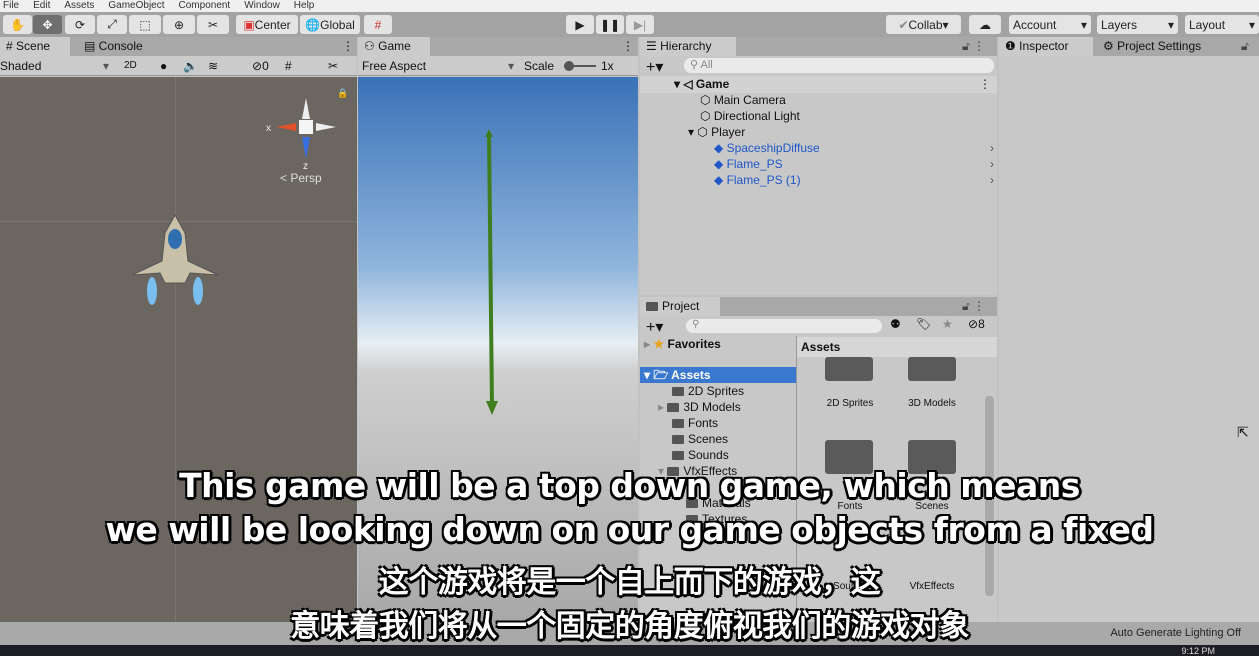  Describe the element at coordinates (288, 66) in the screenshot. I see `grid-icon: #` at that location.